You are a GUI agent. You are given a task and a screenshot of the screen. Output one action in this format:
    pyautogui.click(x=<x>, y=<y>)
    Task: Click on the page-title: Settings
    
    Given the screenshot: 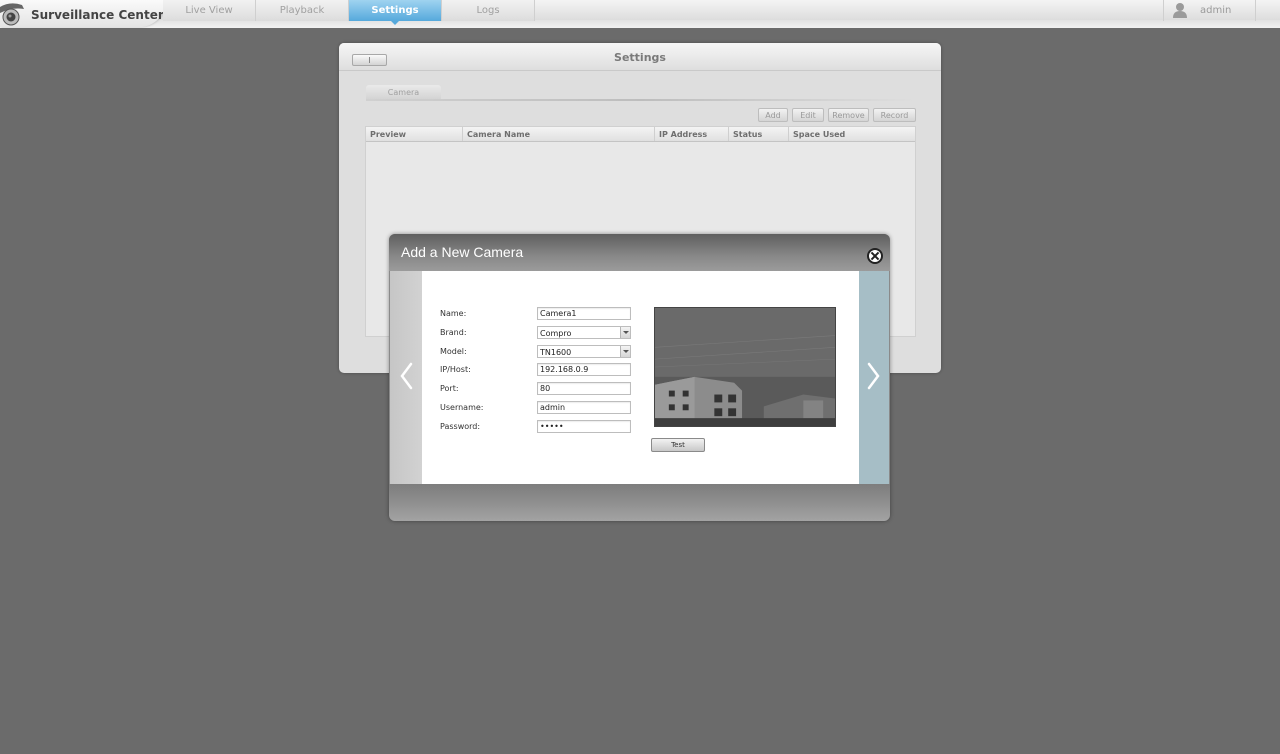 What is the action you would take?
    pyautogui.click(x=640, y=57)
    